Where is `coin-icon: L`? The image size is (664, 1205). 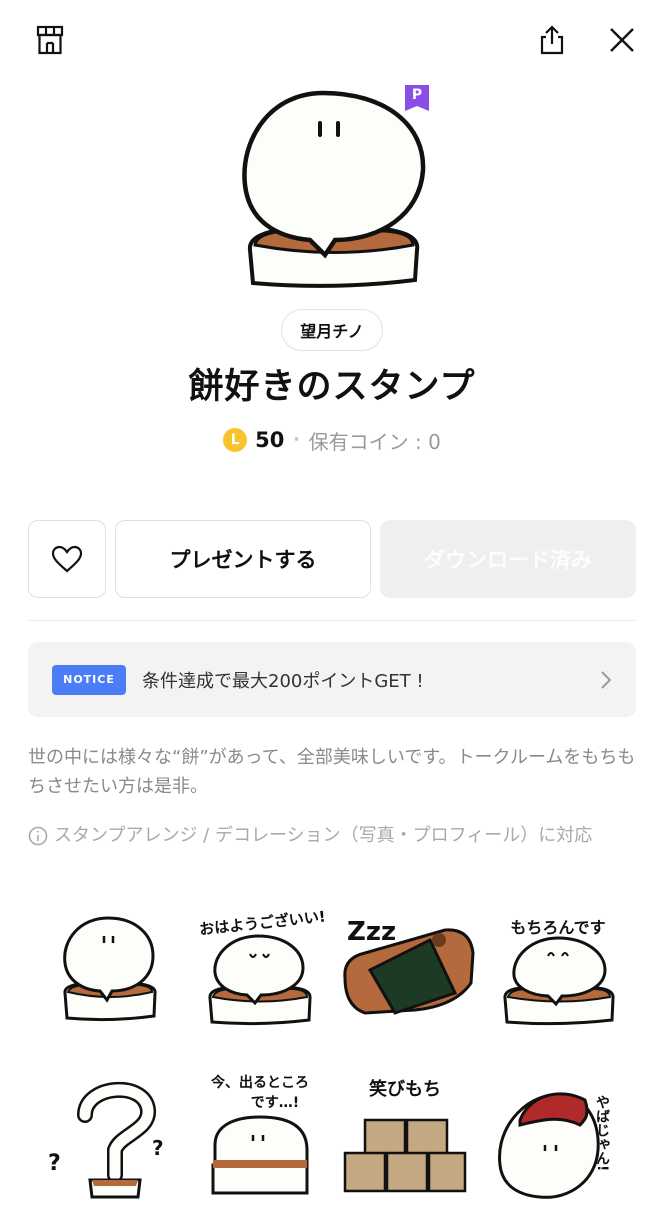
coin-icon: L is located at coordinates (235, 440).